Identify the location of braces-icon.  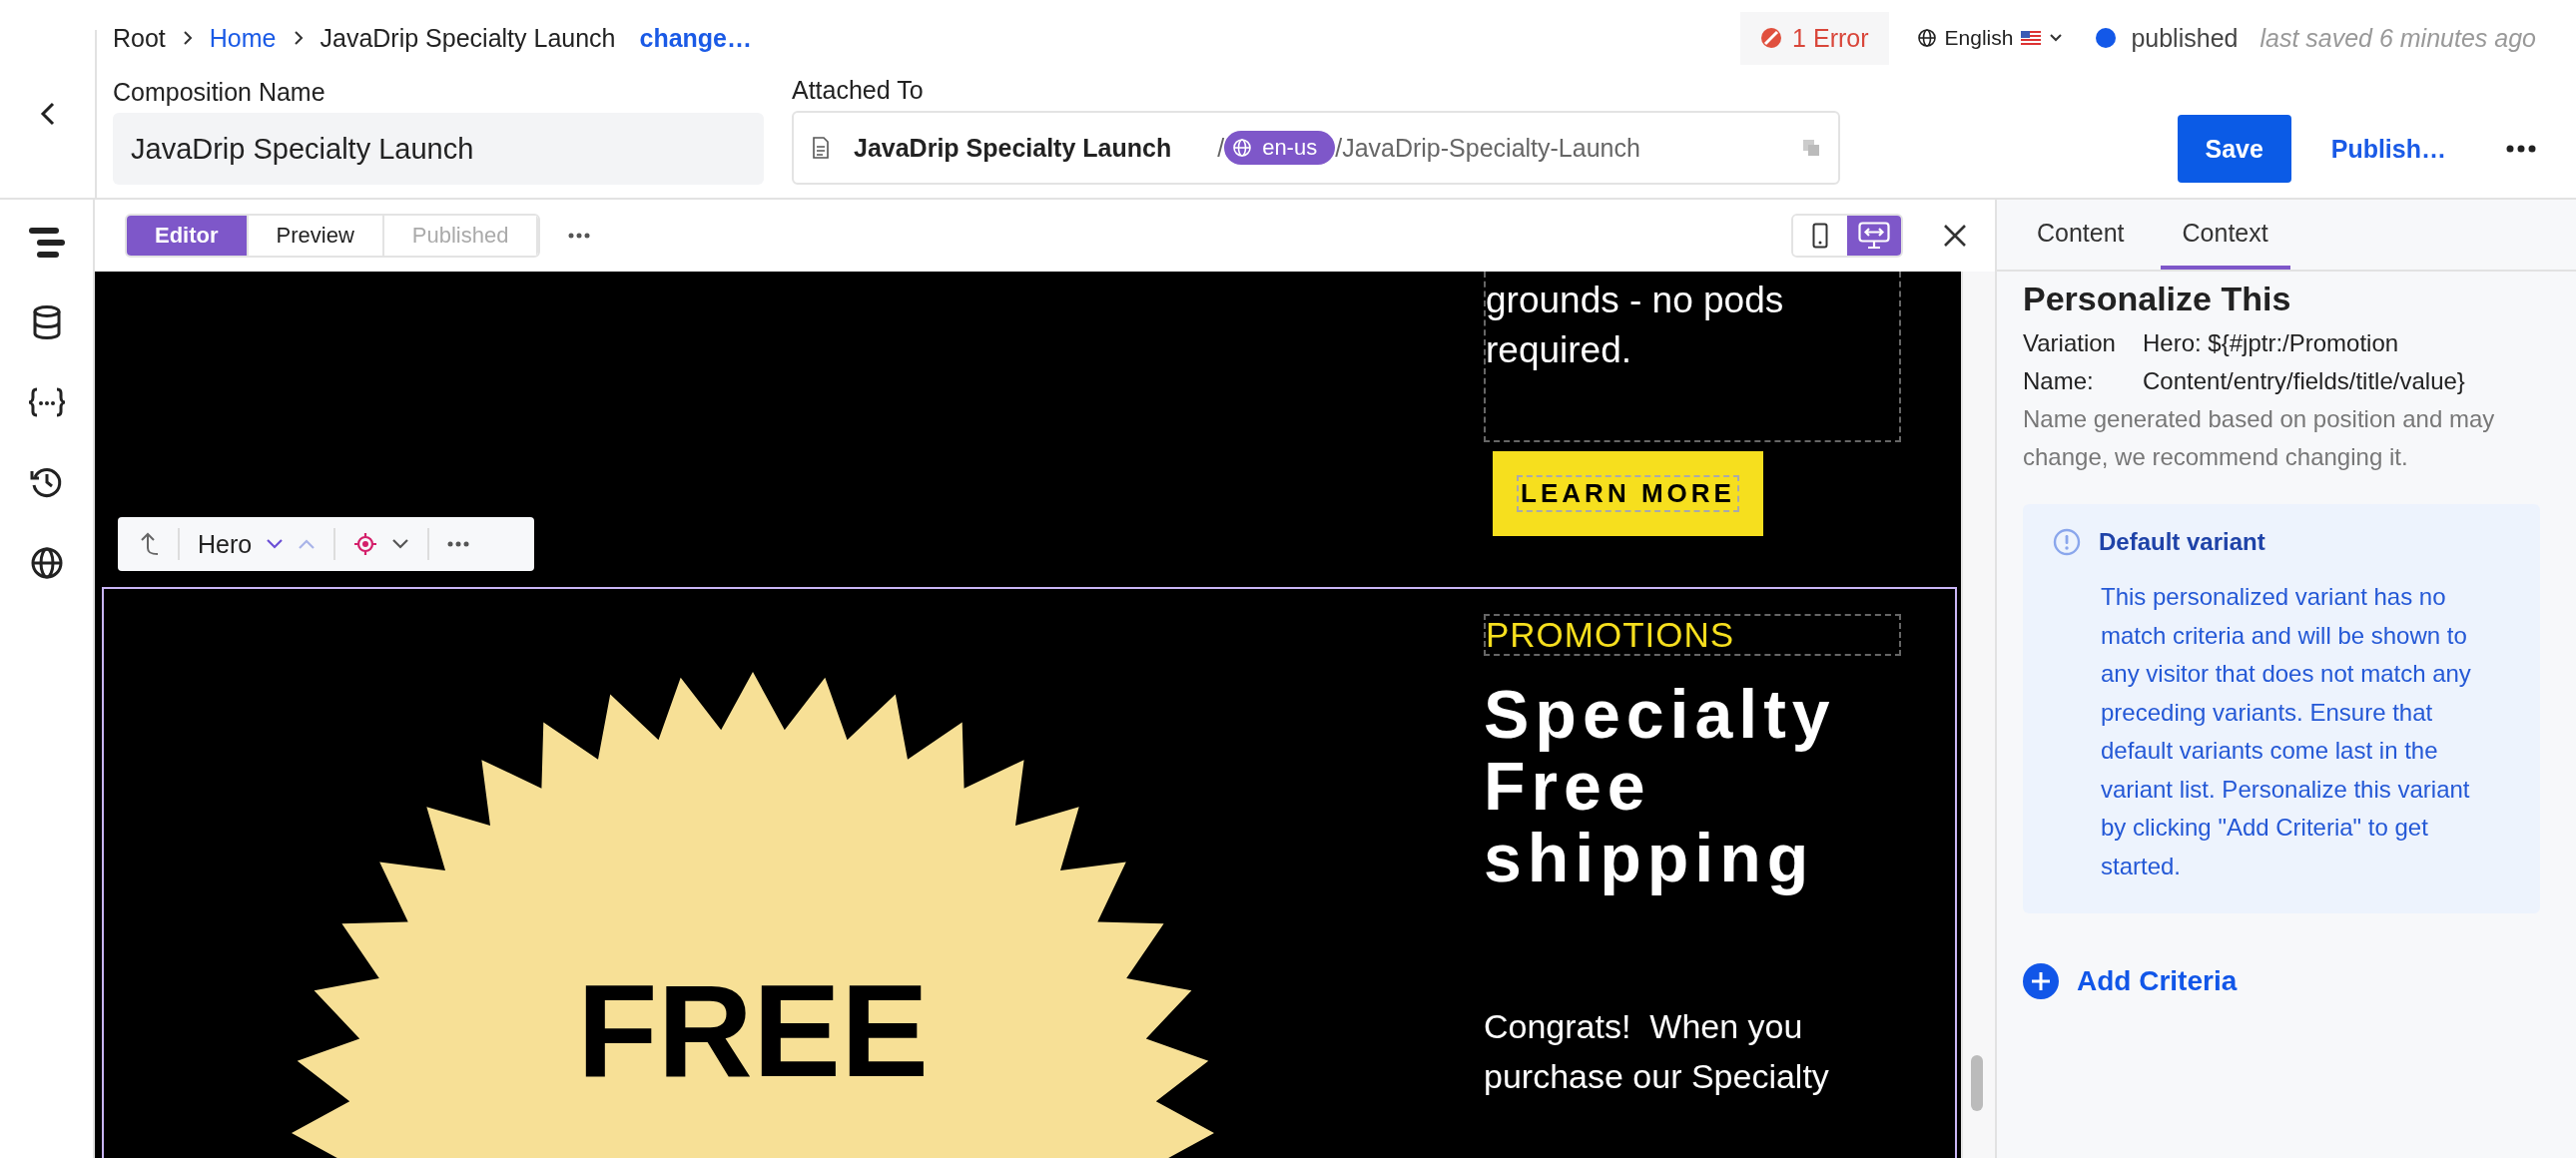
(46, 402).